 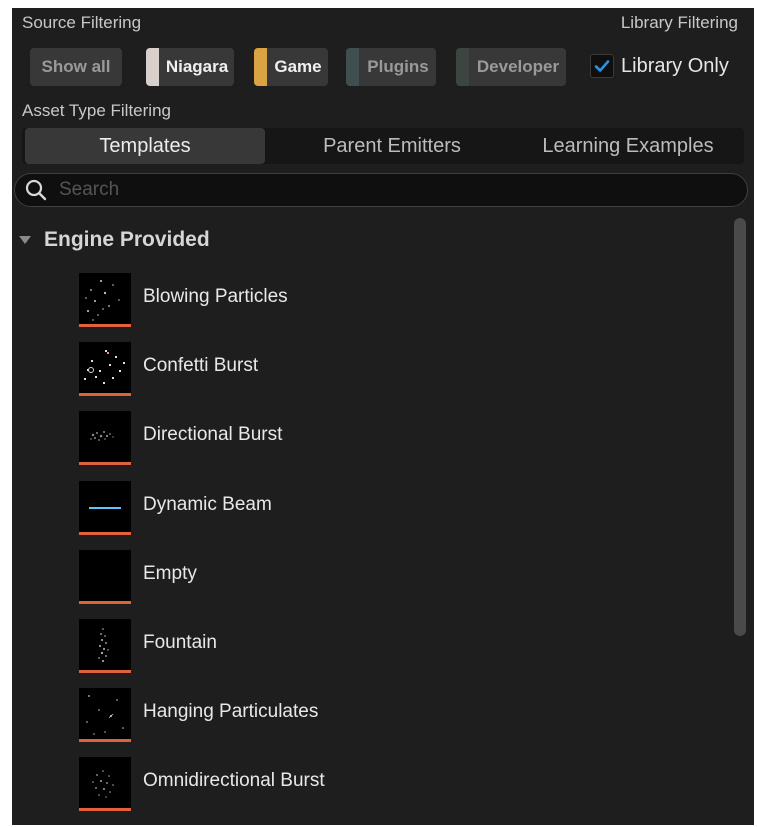 What do you see at coordinates (675, 65) in the screenshot?
I see `library-only-label: Library Only` at bounding box center [675, 65].